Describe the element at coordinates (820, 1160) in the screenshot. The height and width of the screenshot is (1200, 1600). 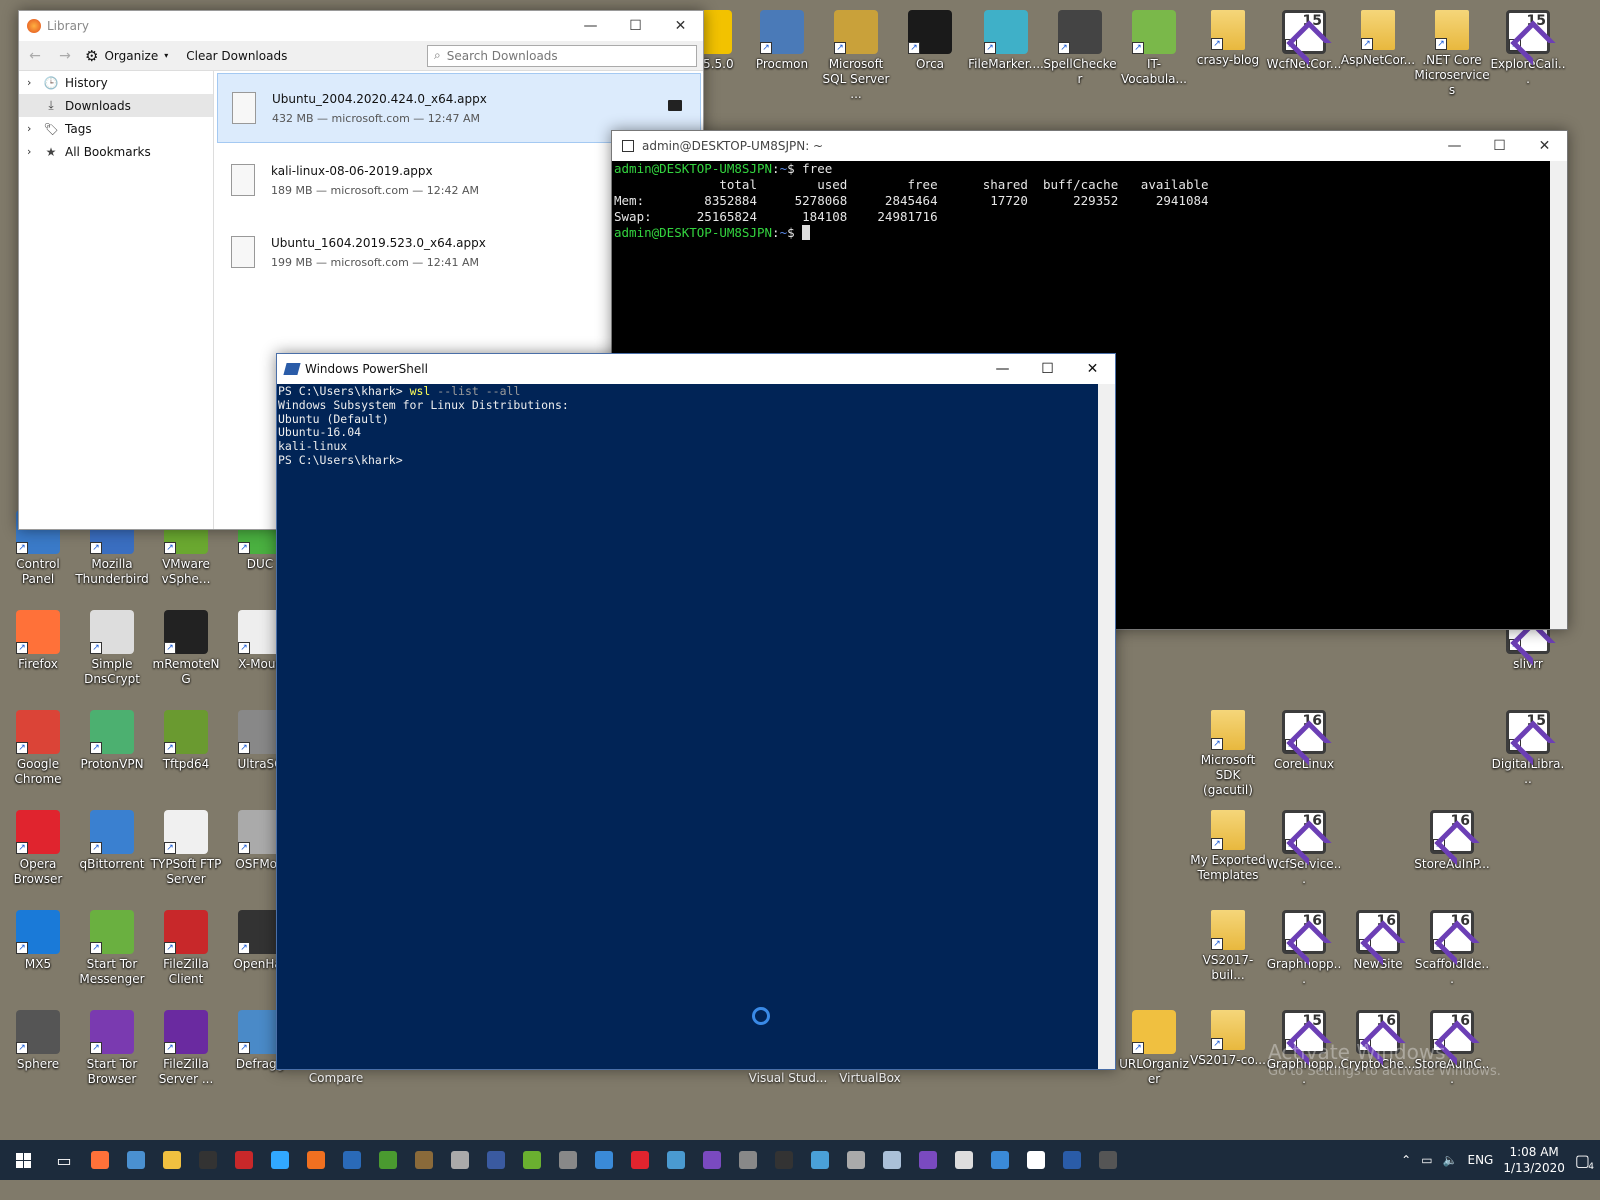
I see `share-icon` at that location.